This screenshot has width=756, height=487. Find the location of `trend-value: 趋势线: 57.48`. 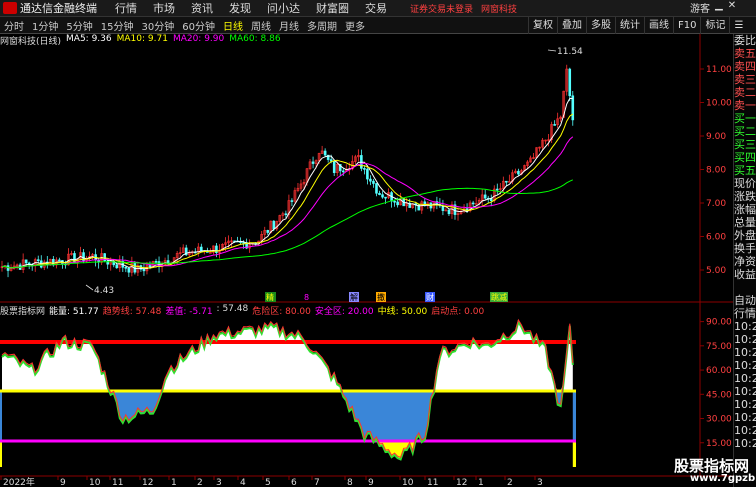

trend-value: 趋势线: 57.48 is located at coordinates (132, 312).